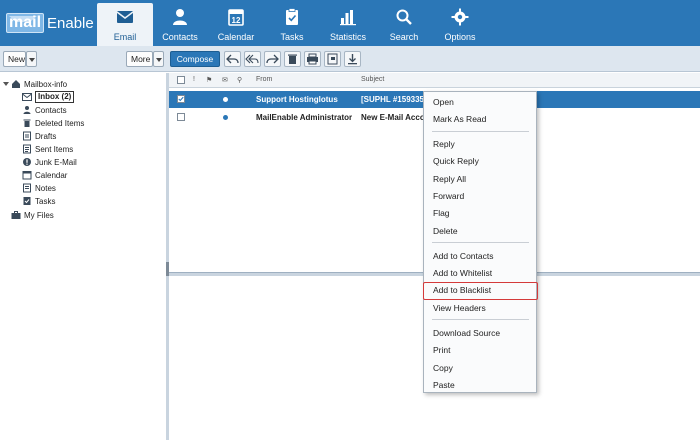  What do you see at coordinates (48, 97) in the screenshot?
I see `folder-item-inbox: Inbox (2)` at bounding box center [48, 97].